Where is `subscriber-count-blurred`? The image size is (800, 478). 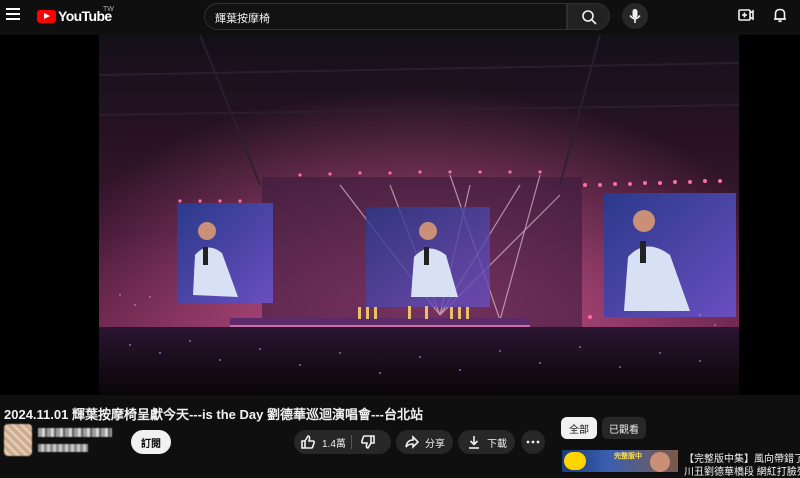 subscriber-count-blurred is located at coordinates (63, 448).